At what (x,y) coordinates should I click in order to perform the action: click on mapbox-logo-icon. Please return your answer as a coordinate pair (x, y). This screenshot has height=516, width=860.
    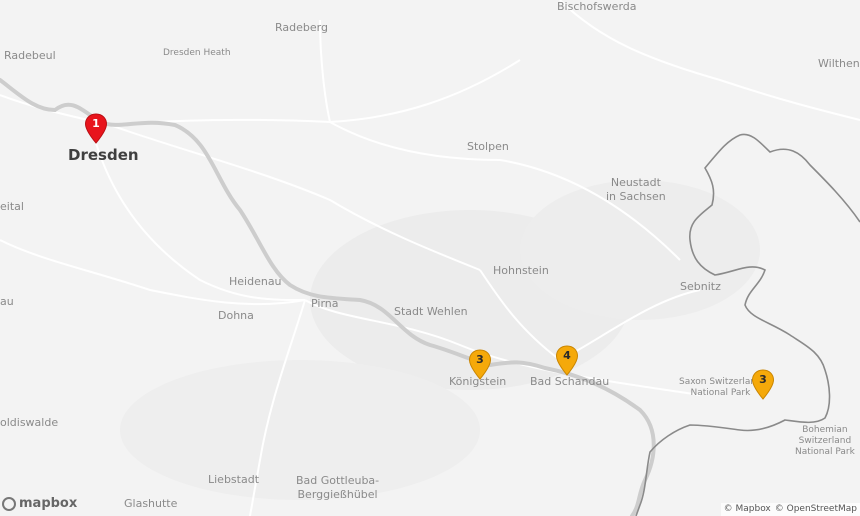
    Looking at the image, I should click on (9, 503).